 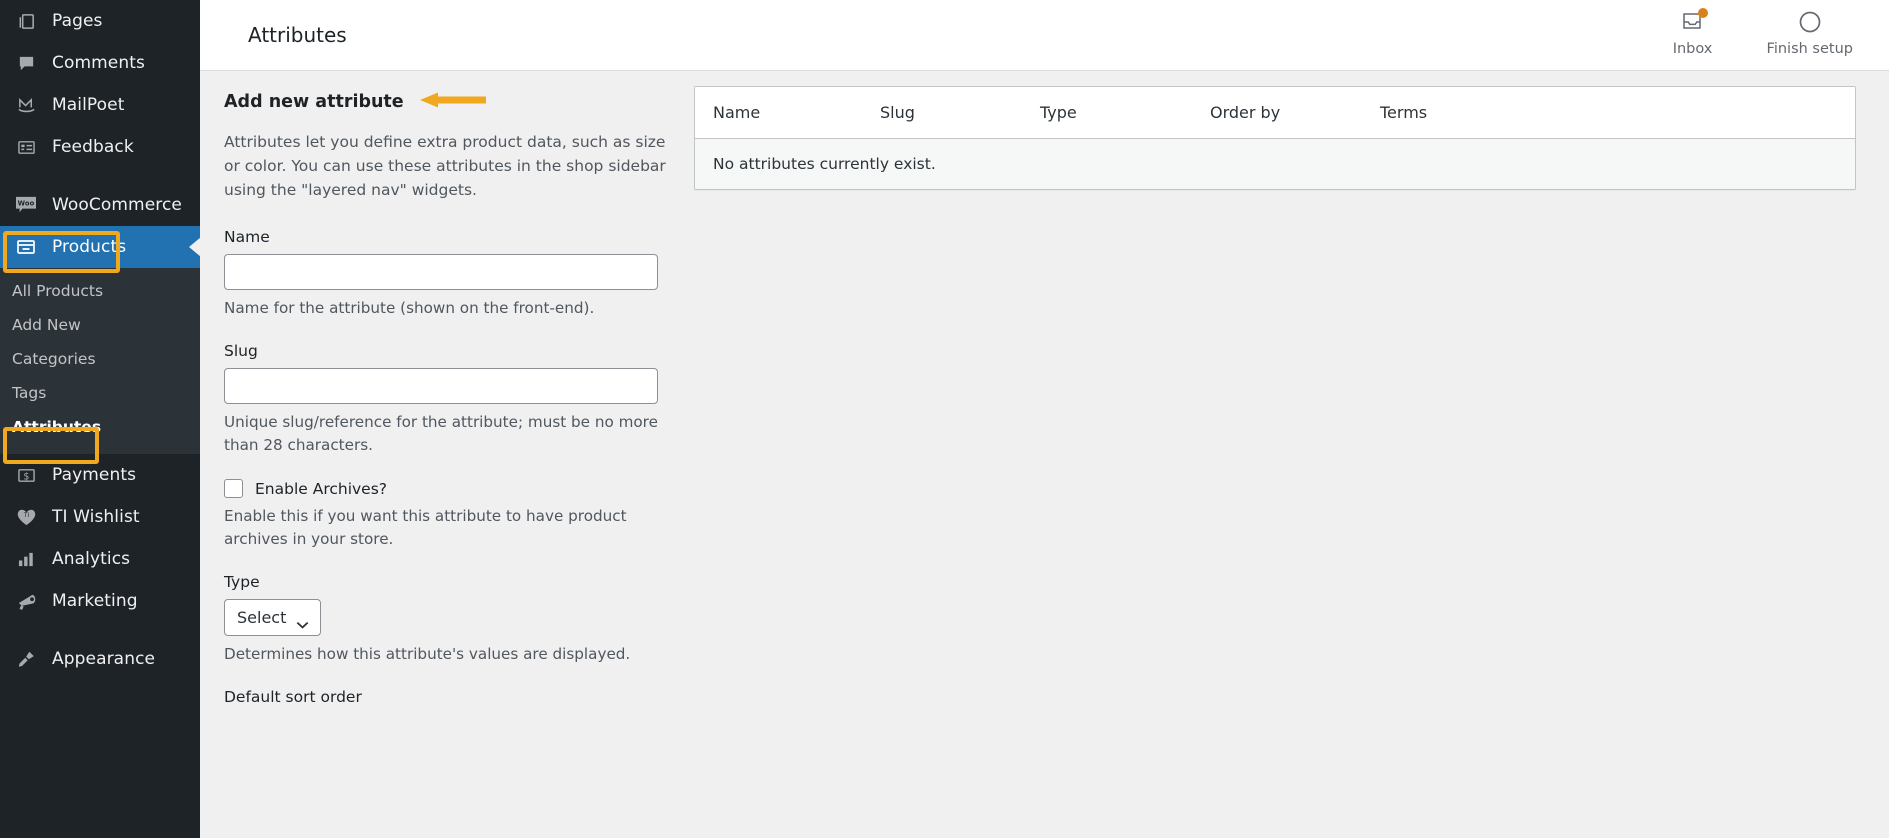 What do you see at coordinates (26, 559) in the screenshot?
I see `analytics-icon` at bounding box center [26, 559].